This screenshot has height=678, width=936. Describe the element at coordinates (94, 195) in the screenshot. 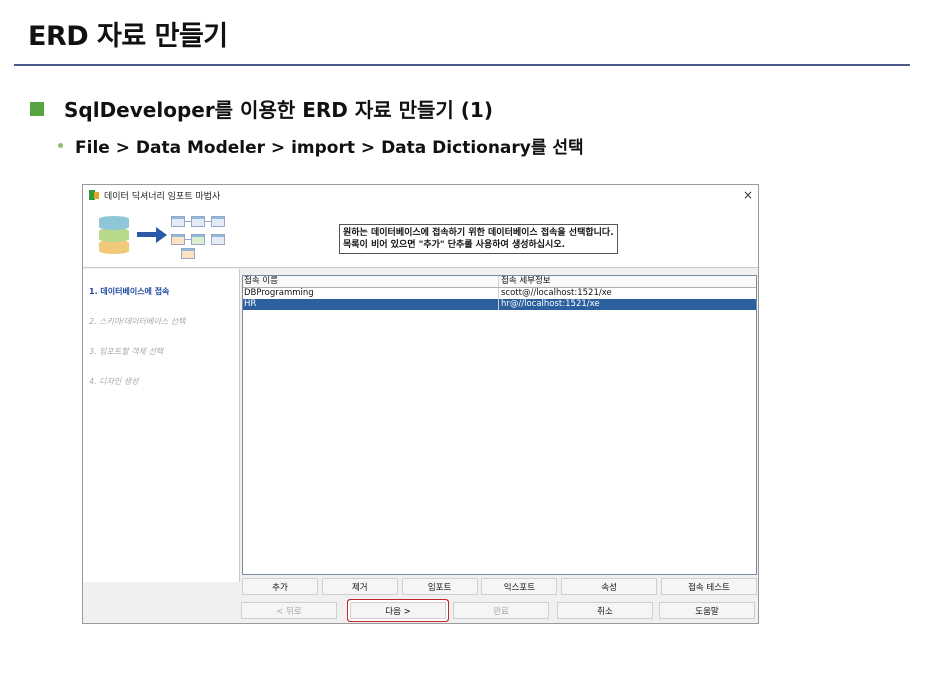

I see `data-modeler-app-icon` at that location.